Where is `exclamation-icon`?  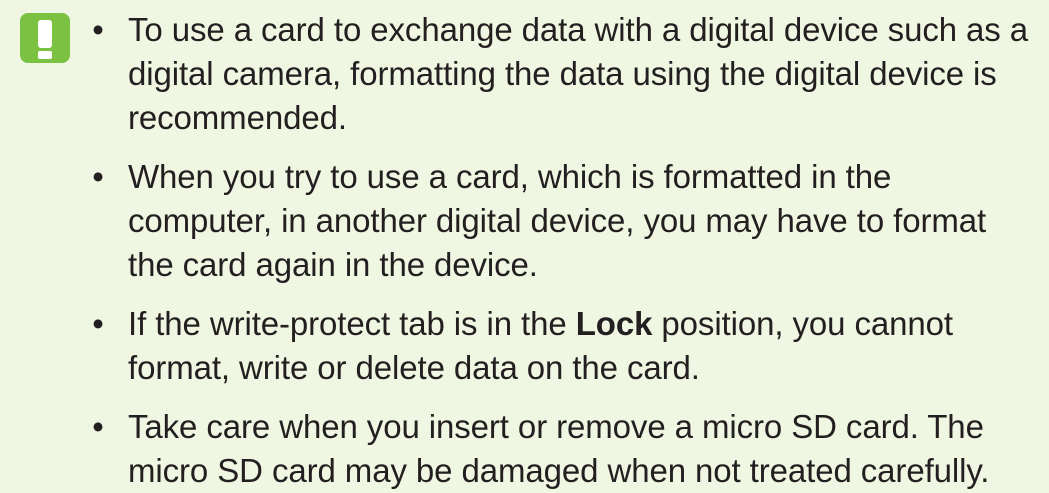 exclamation-icon is located at coordinates (45, 38).